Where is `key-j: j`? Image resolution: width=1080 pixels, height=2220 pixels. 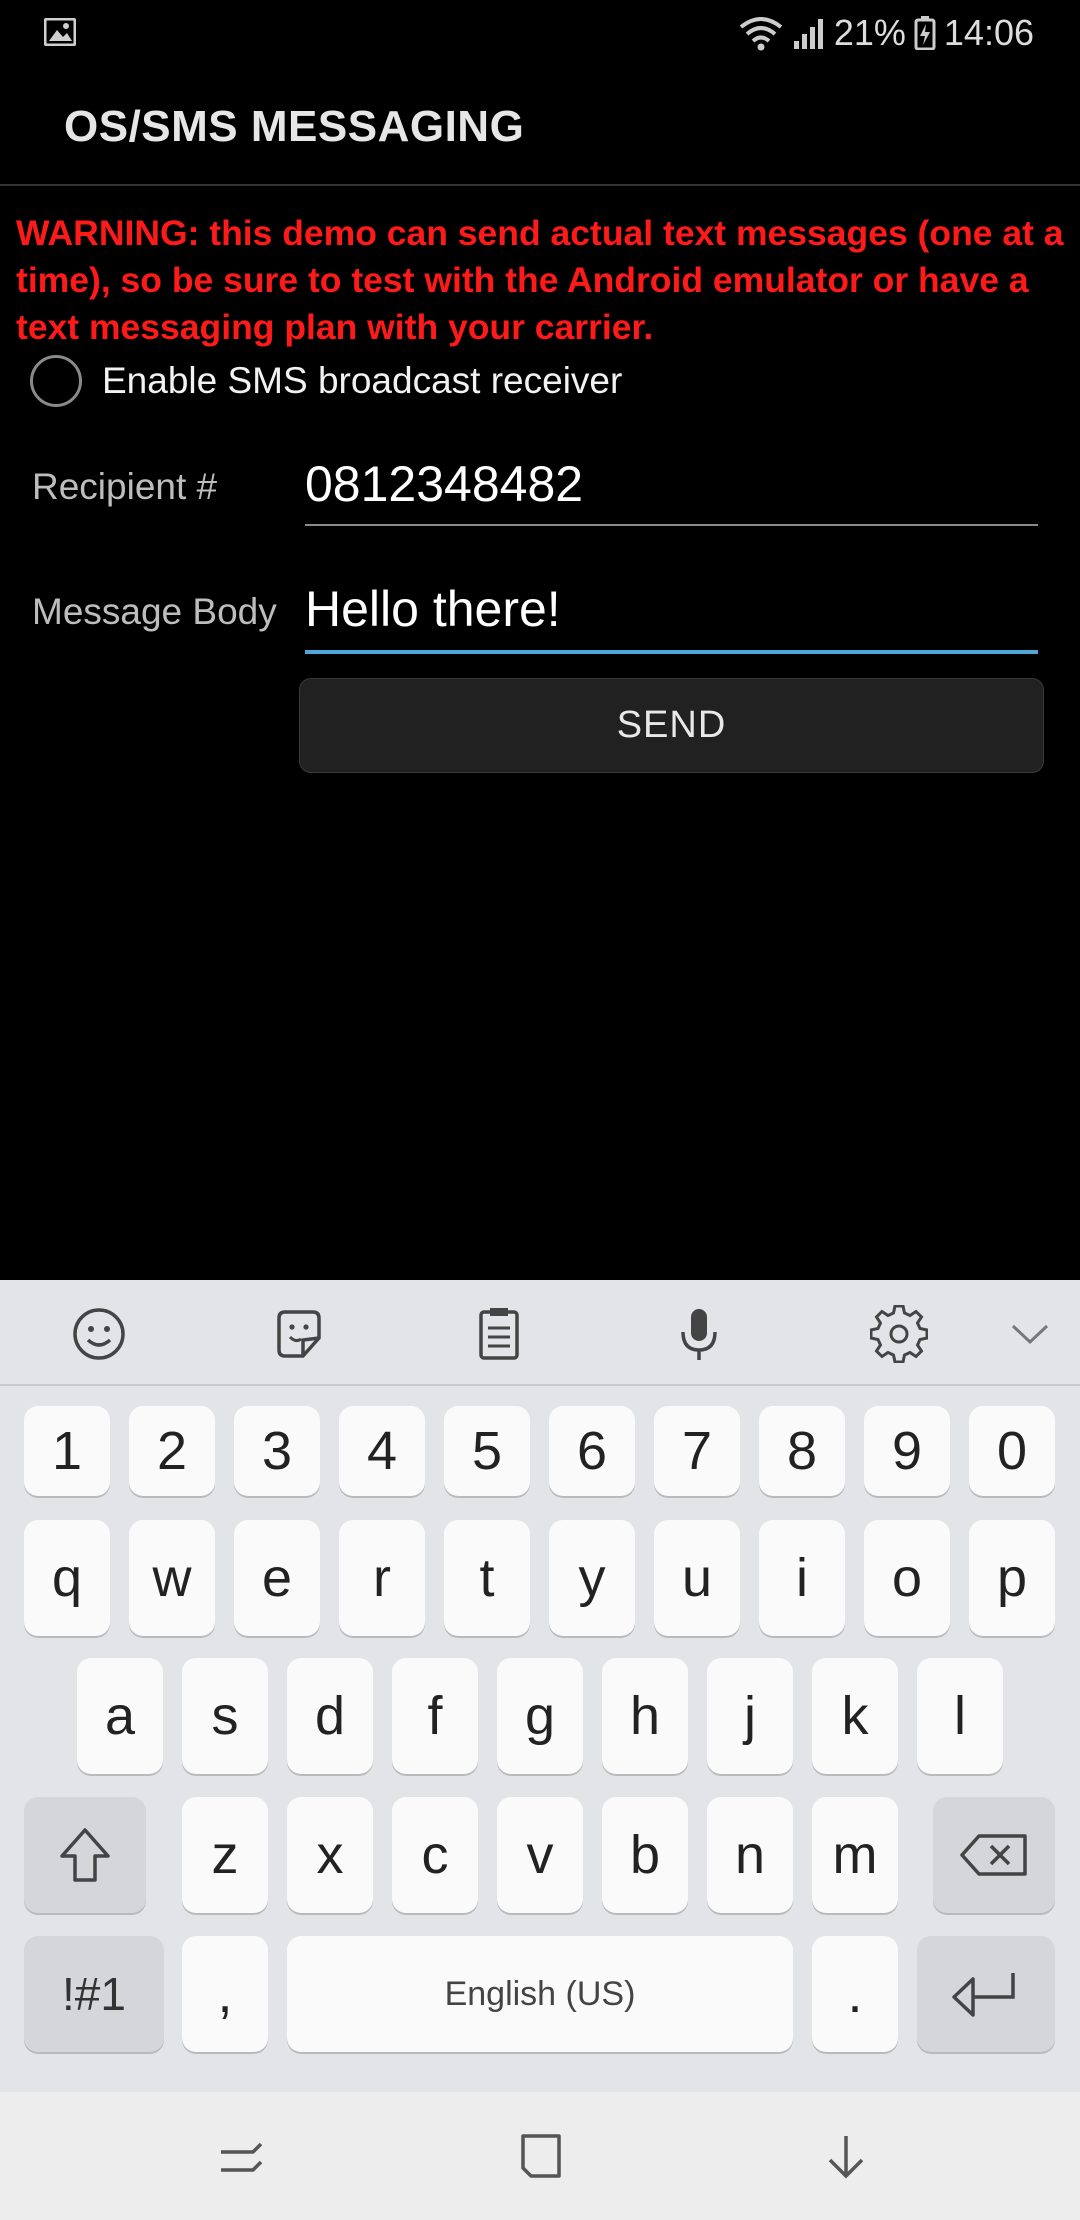
key-j: j is located at coordinates (750, 1716).